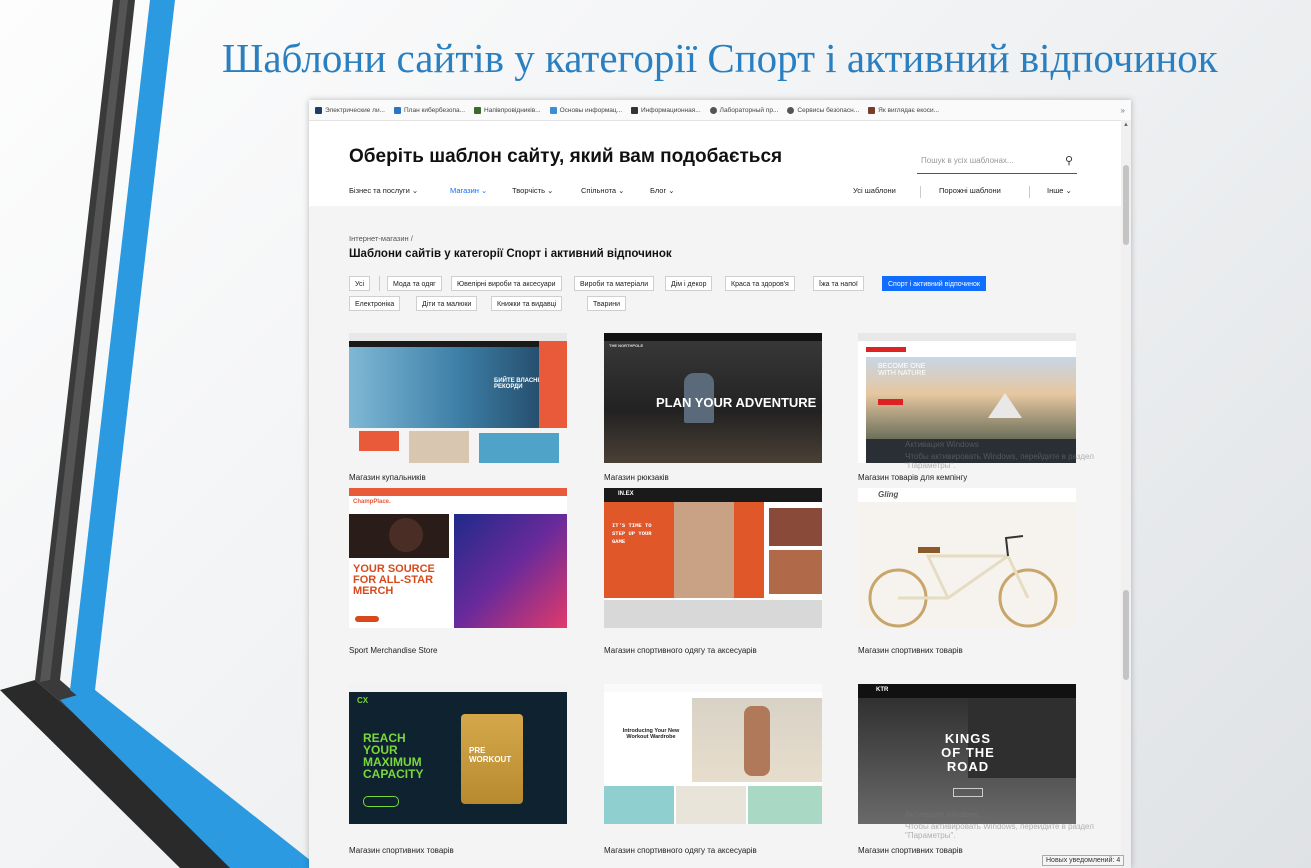 This screenshot has width=1311, height=868. Describe the element at coordinates (360, 283) in the screenshot. I see `chip-all: Усі` at that location.